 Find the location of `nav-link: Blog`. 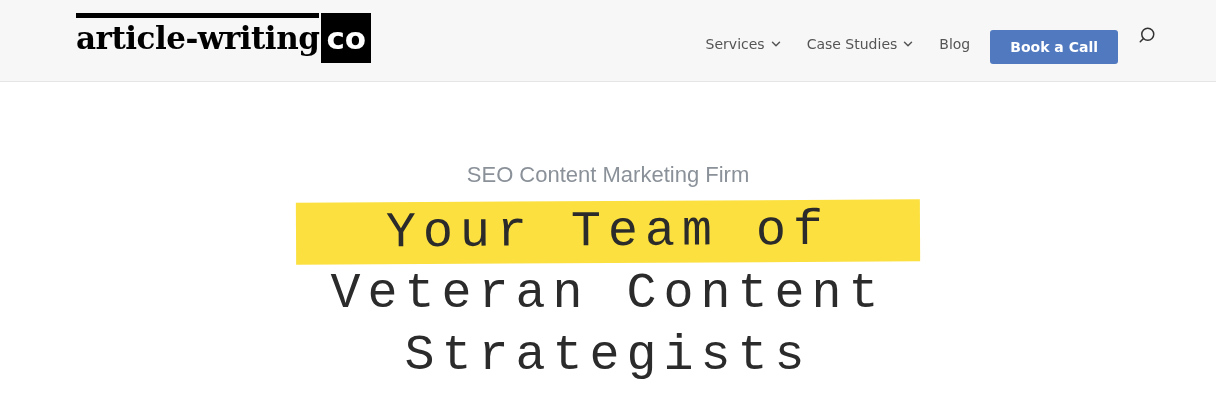

nav-link: Blog is located at coordinates (955, 44).